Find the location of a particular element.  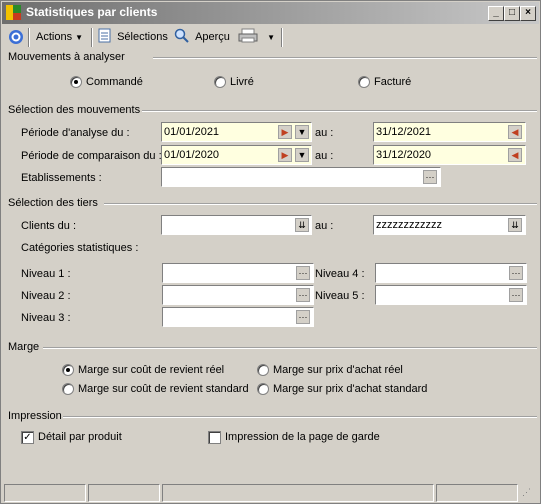

periode-analyse-from-input: 01/01/2021 ▶ ▼ is located at coordinates (236, 132).